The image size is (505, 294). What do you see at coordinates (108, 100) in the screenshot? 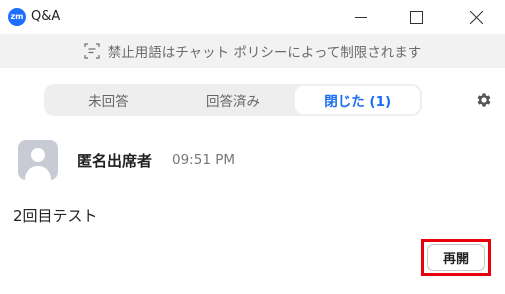
I see `tab-open: 未回答` at bounding box center [108, 100].